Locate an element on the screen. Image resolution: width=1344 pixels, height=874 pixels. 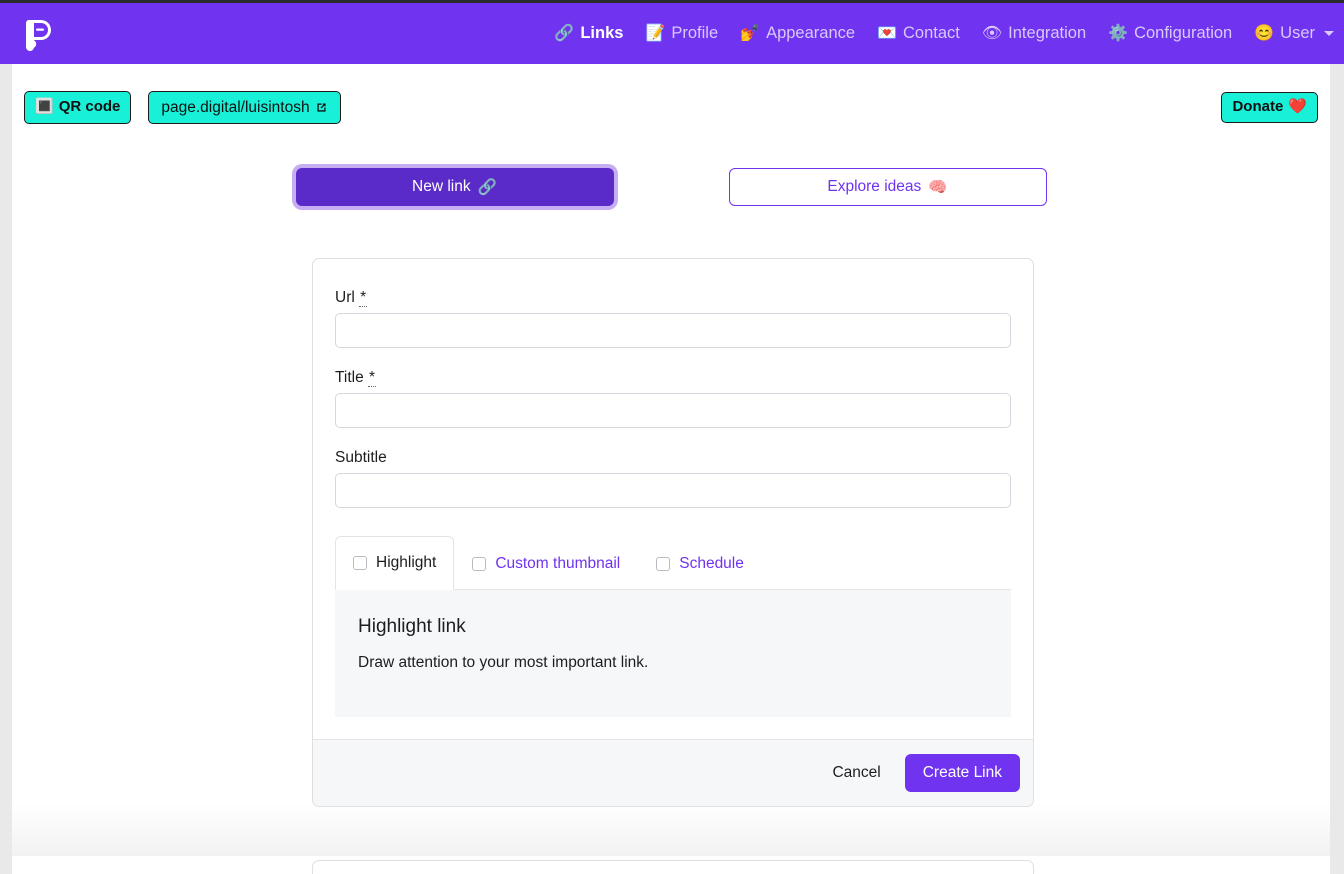
logo-p-icon is located at coordinates (38, 35).